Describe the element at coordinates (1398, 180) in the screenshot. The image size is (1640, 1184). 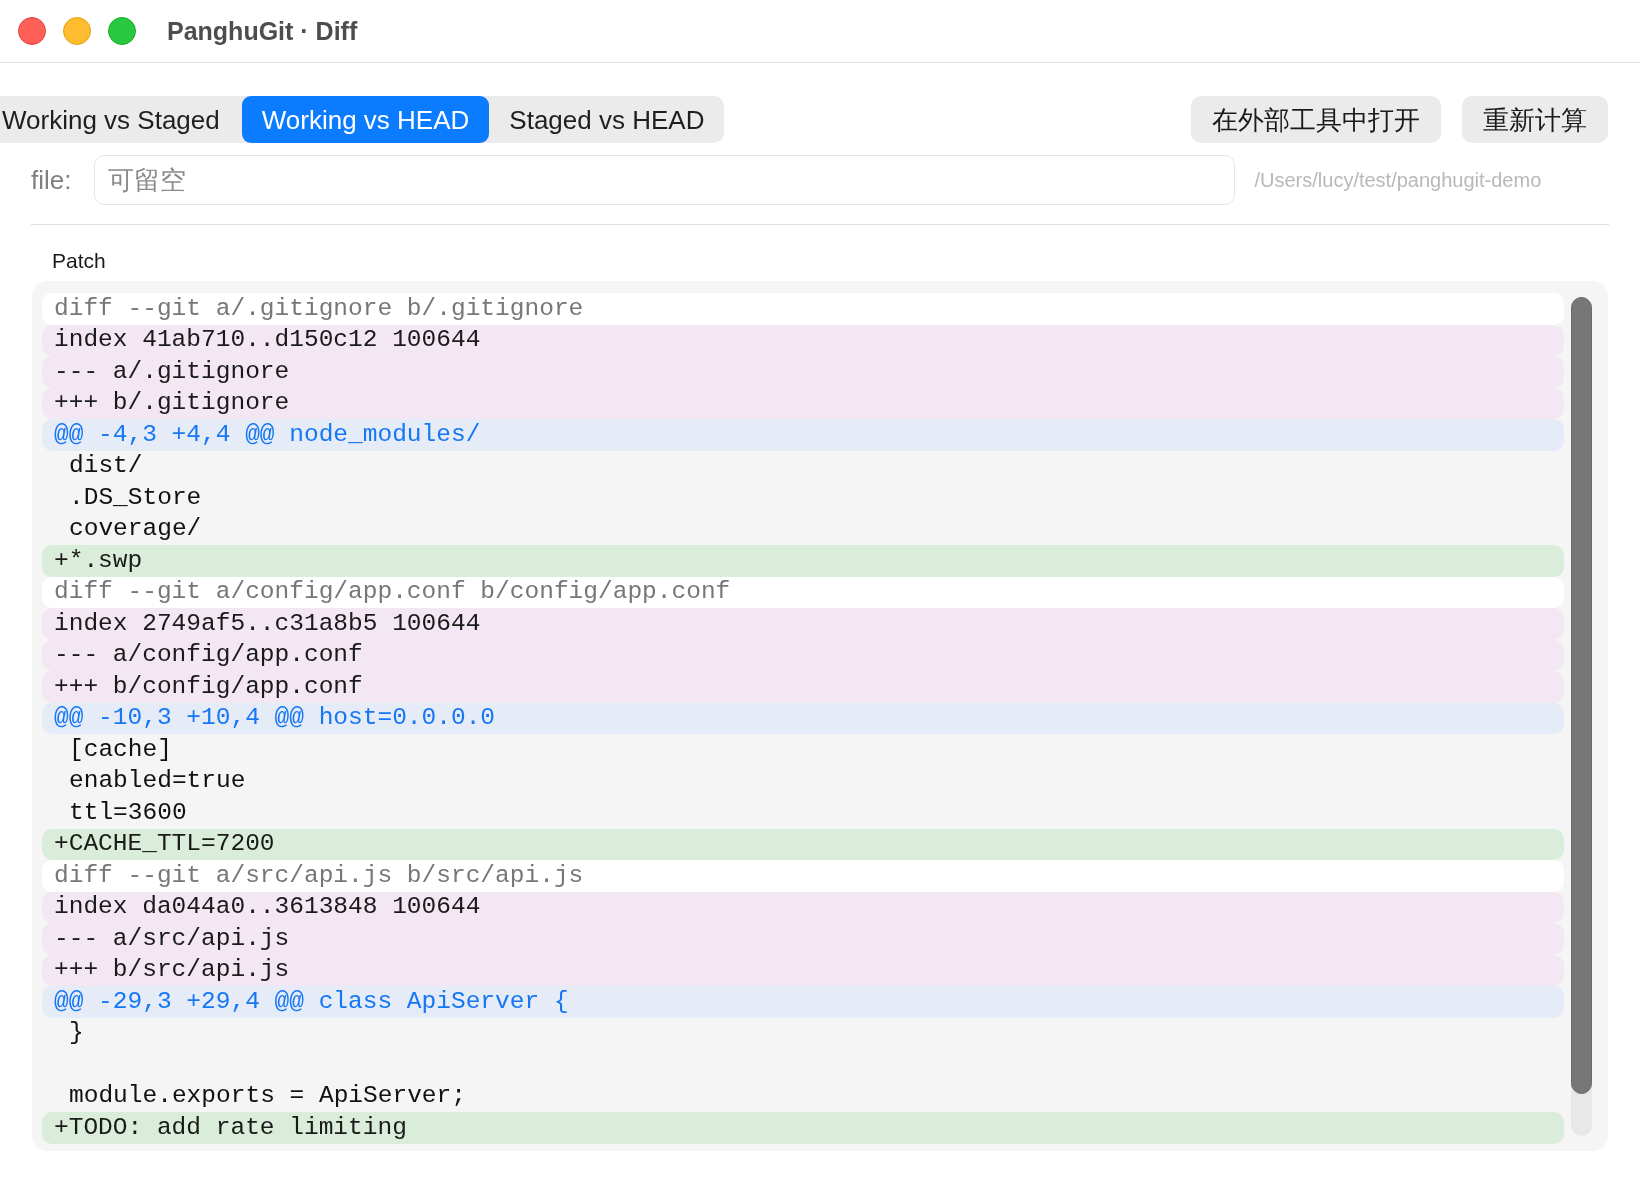
I see `repo-path: /Users/lucy/test/panghugit-demo` at that location.